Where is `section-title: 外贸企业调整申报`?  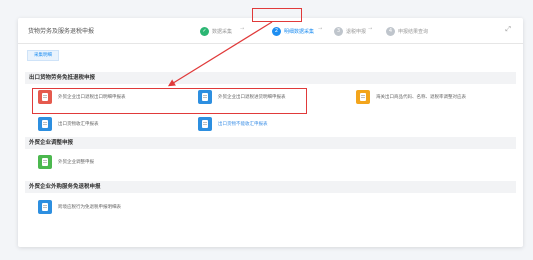 section-title: 外贸企业调整申报 is located at coordinates (270, 143).